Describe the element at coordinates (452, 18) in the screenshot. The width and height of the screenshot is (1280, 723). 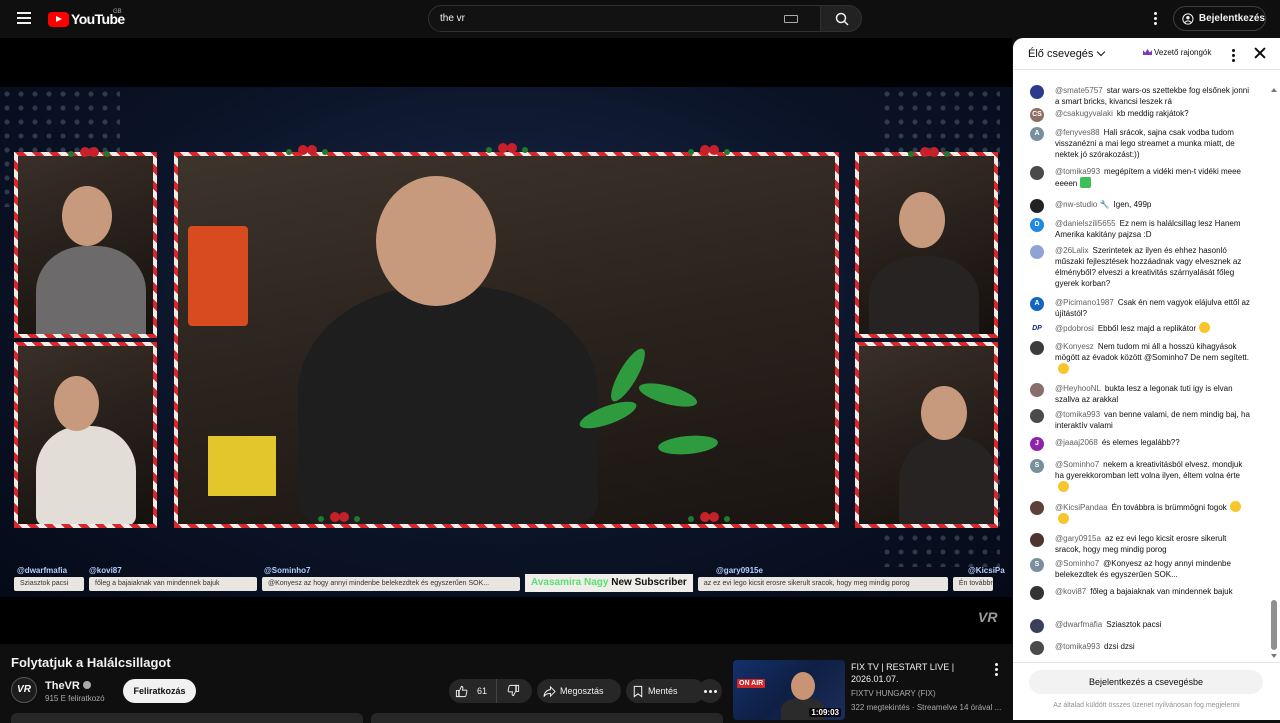
I see `search-query: the vr` at that location.